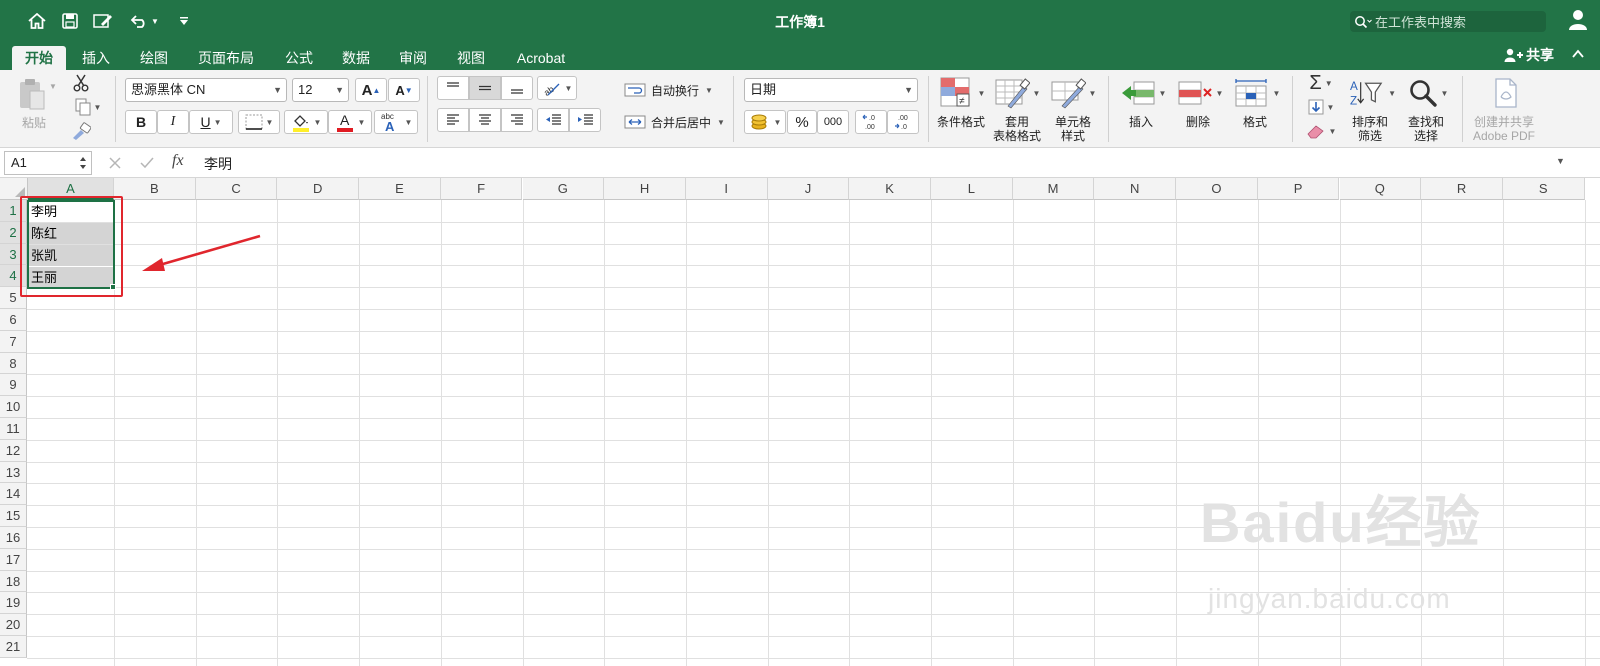  What do you see at coordinates (903, 122) in the screenshot?
I see `decrease-decimal-button: .00.0` at bounding box center [903, 122].